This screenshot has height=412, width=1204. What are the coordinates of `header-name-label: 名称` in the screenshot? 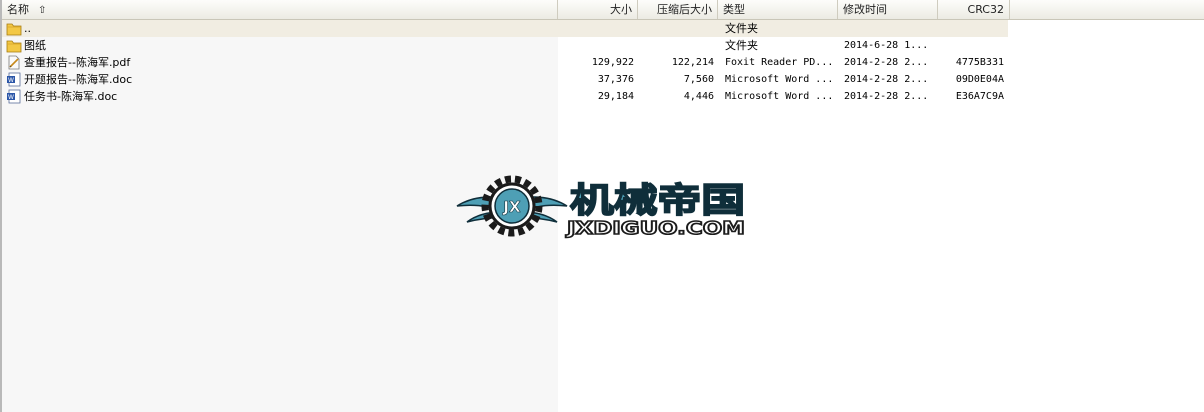 It's located at (18, 9).